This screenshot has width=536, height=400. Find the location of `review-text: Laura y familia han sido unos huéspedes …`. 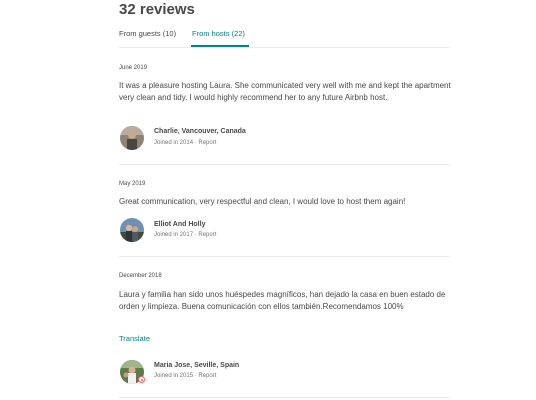

review-text: Laura y familia han sido unos huéspedes … is located at coordinates (282, 300).